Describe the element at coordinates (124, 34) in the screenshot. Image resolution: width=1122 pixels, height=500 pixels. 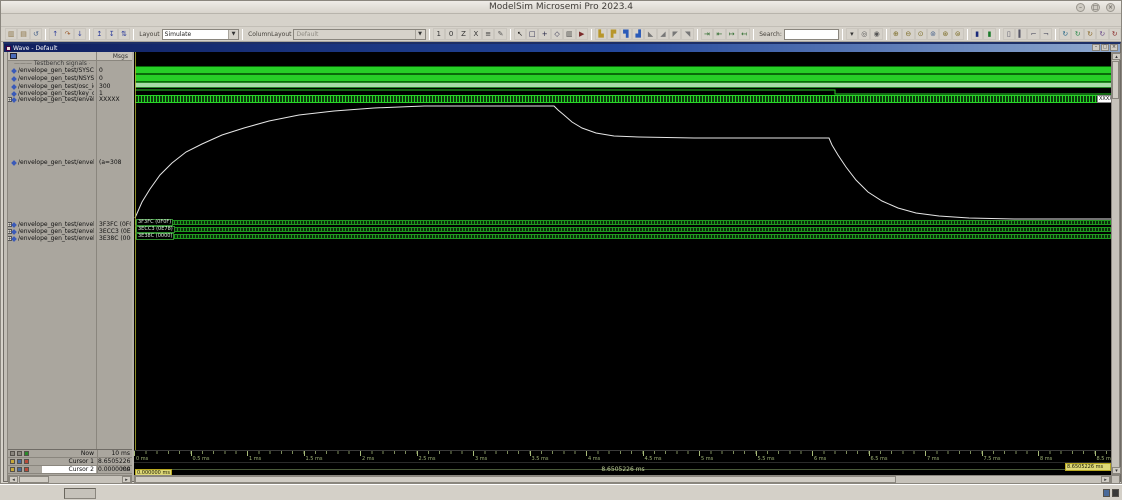
I see `reorder-icon: ⇅` at that location.